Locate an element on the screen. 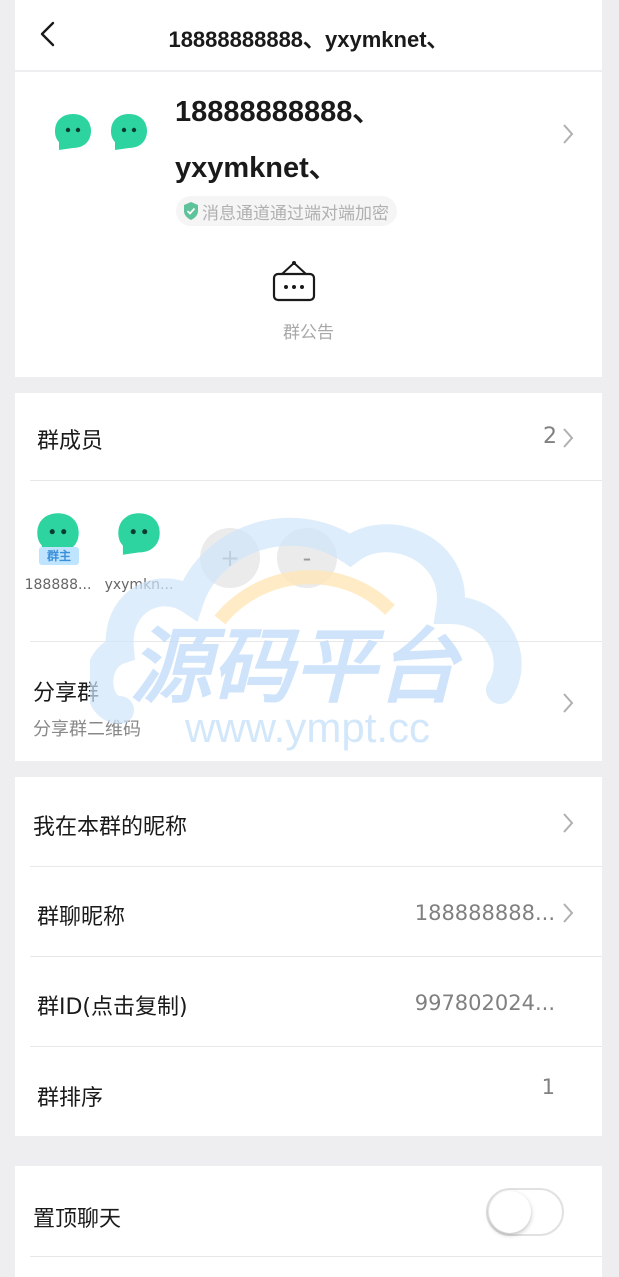 This screenshot has height=1277, width=619. group-sort-label: 群排序 is located at coordinates (70, 1096).